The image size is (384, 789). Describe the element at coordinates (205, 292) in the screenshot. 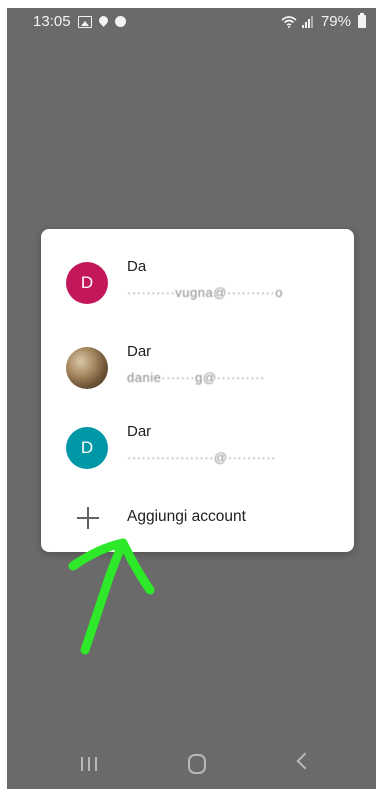

I see `account-email: ··········vugna@··········o` at that location.